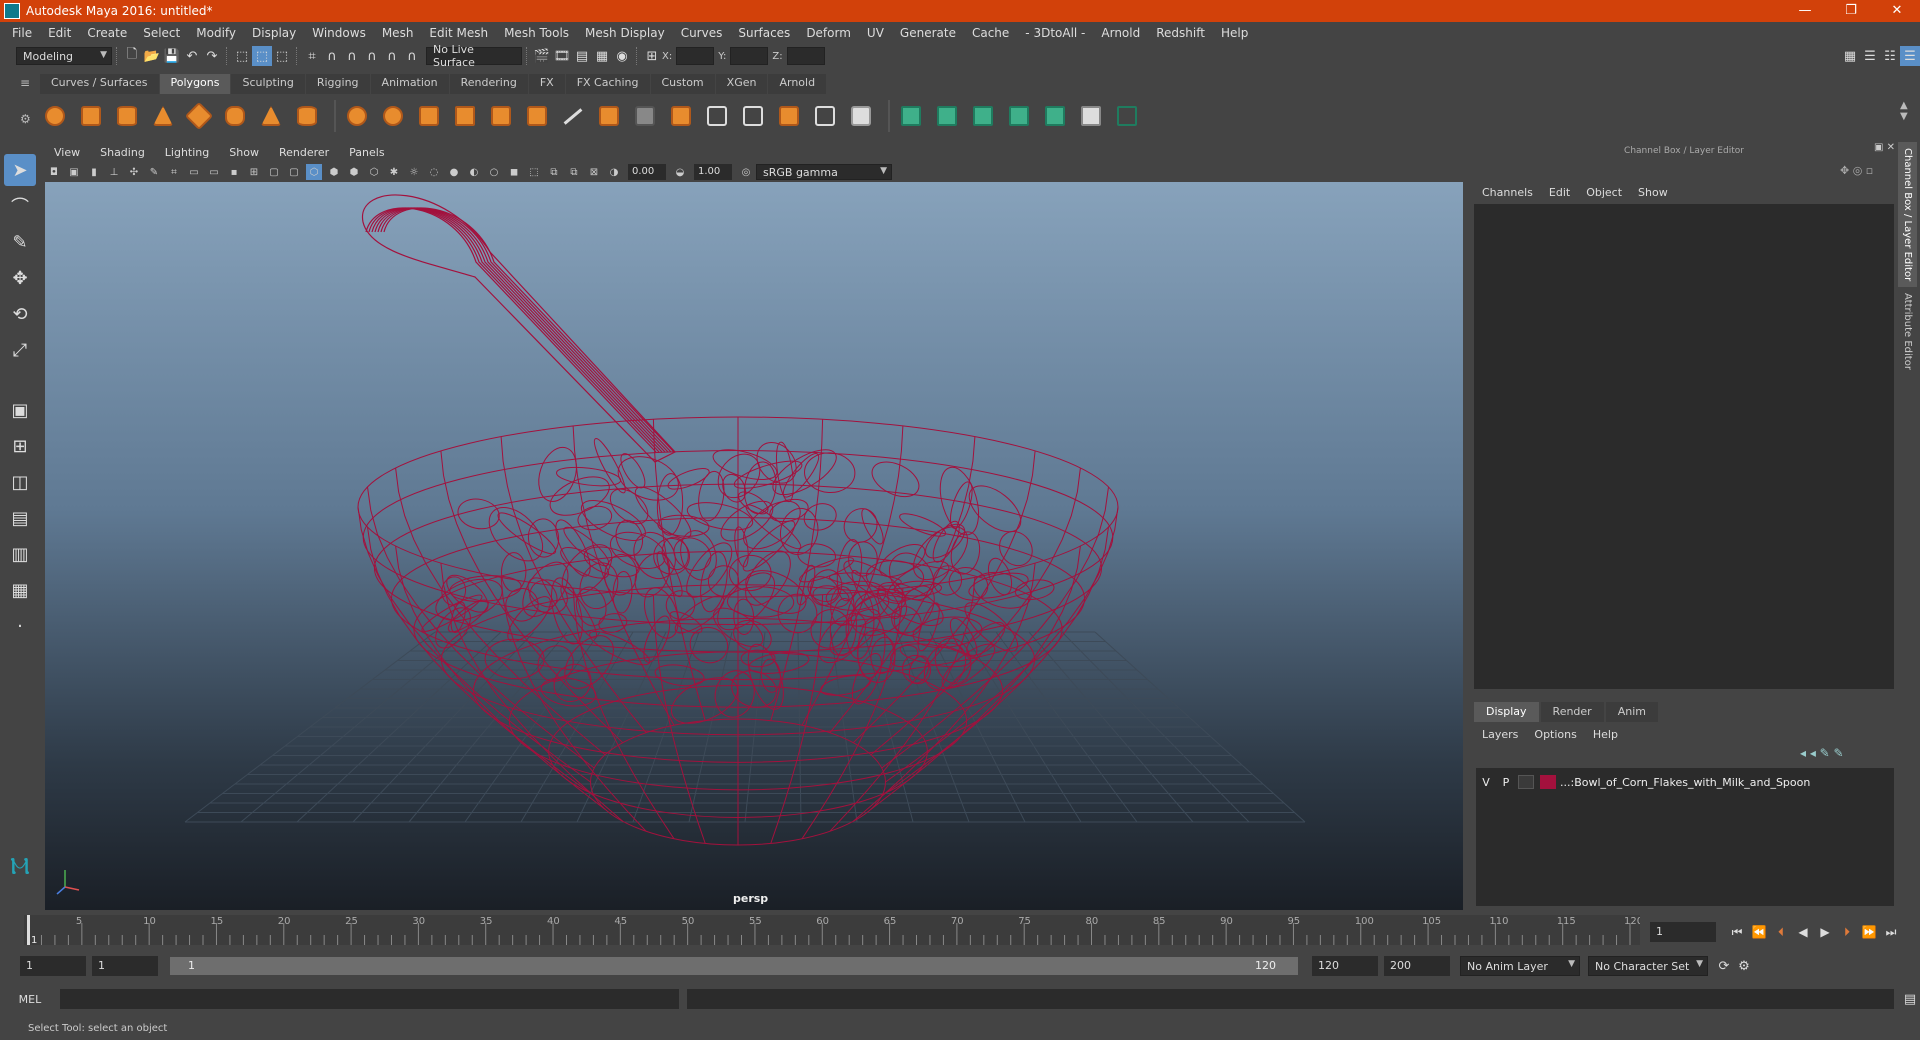 This screenshot has height=1040, width=1920. I want to click on tab-arnold: Arnold, so click(797, 84).